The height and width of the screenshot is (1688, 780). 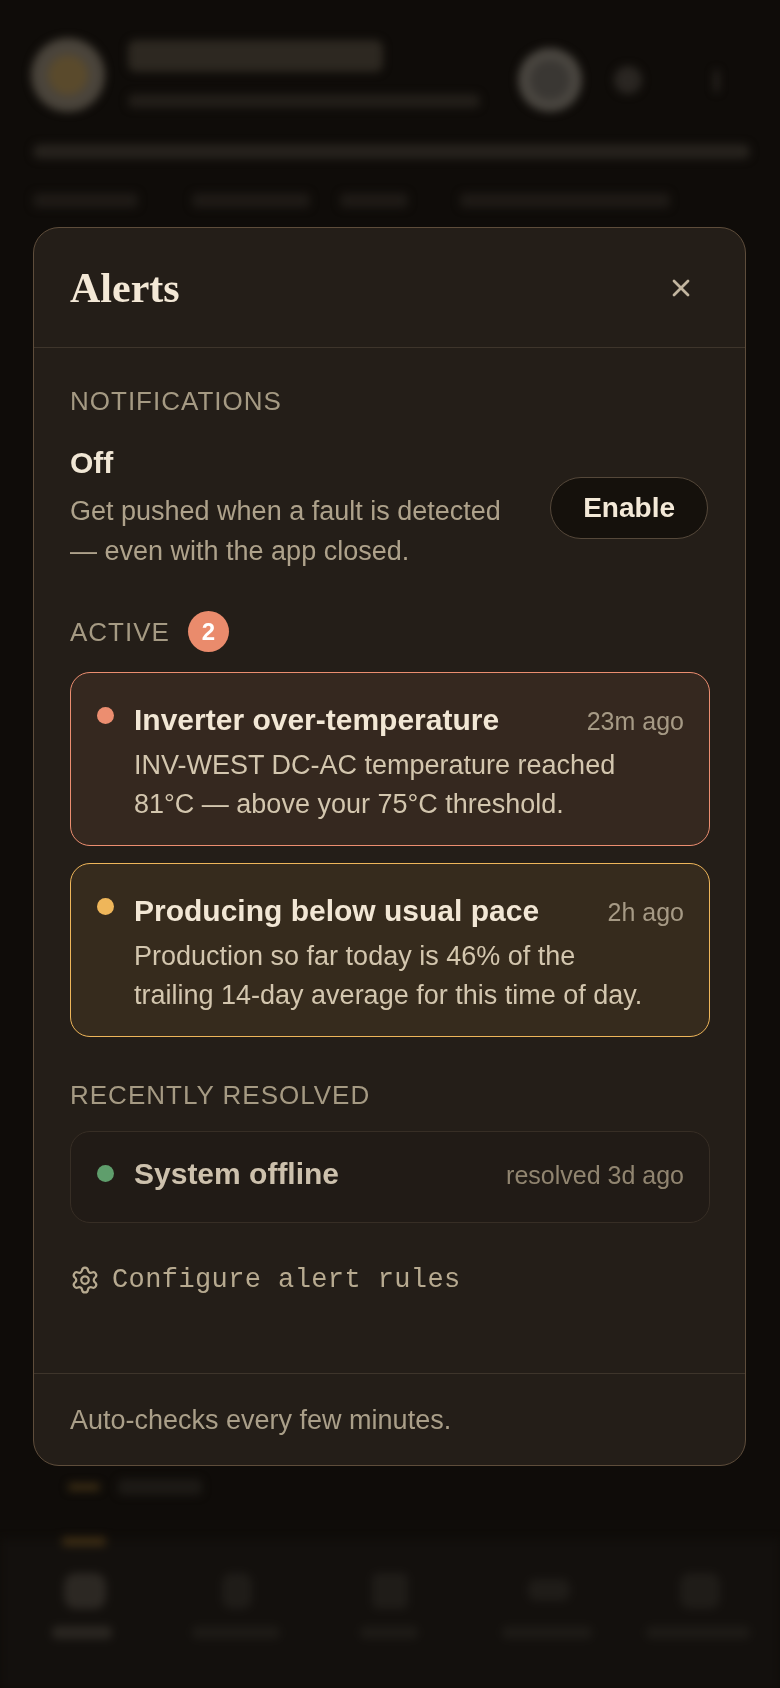 What do you see at coordinates (92, 463) in the screenshot?
I see `notification-status: Off` at bounding box center [92, 463].